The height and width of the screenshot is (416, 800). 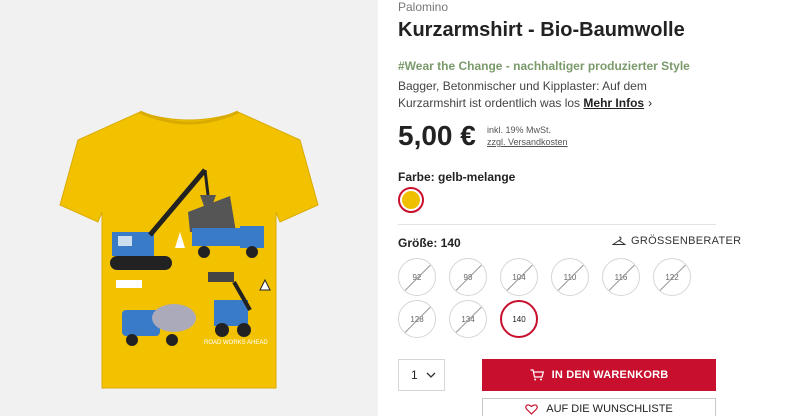 I want to click on quantity-value: 1, so click(x=414, y=375).